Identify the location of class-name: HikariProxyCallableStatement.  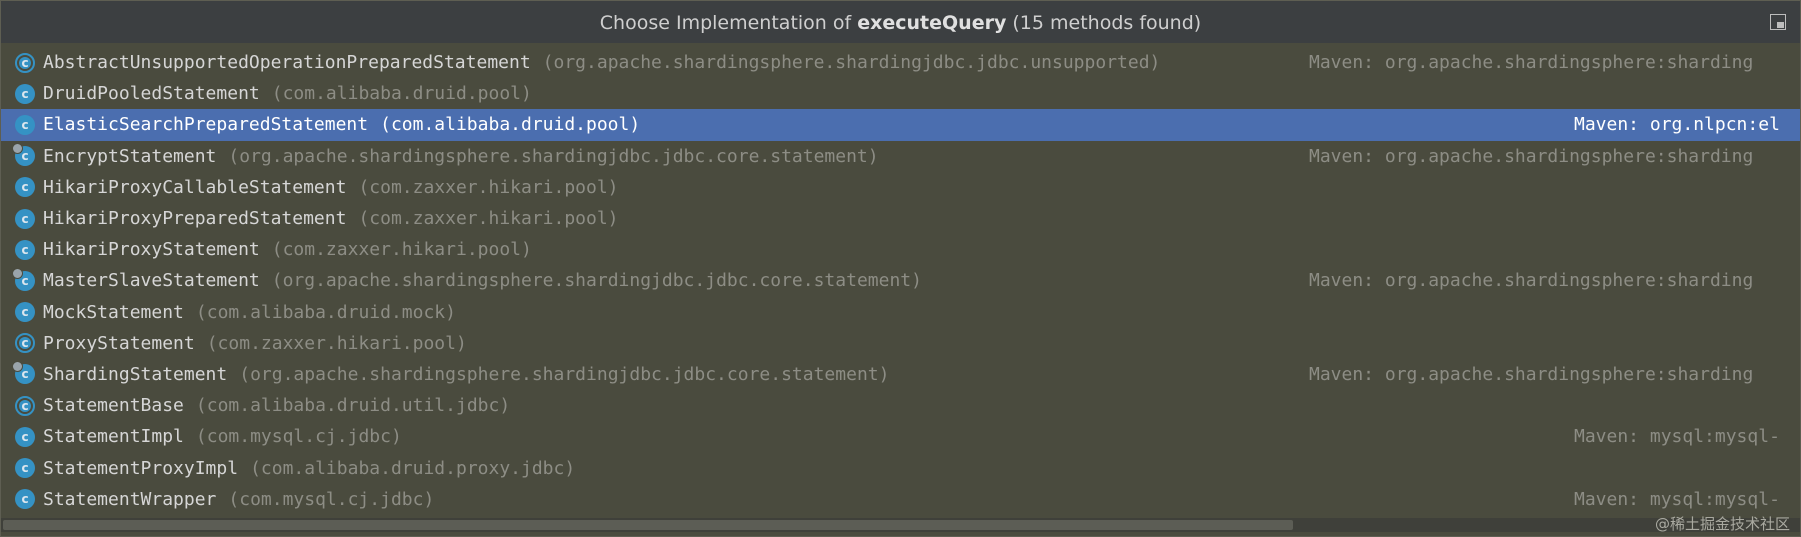
(195, 187).